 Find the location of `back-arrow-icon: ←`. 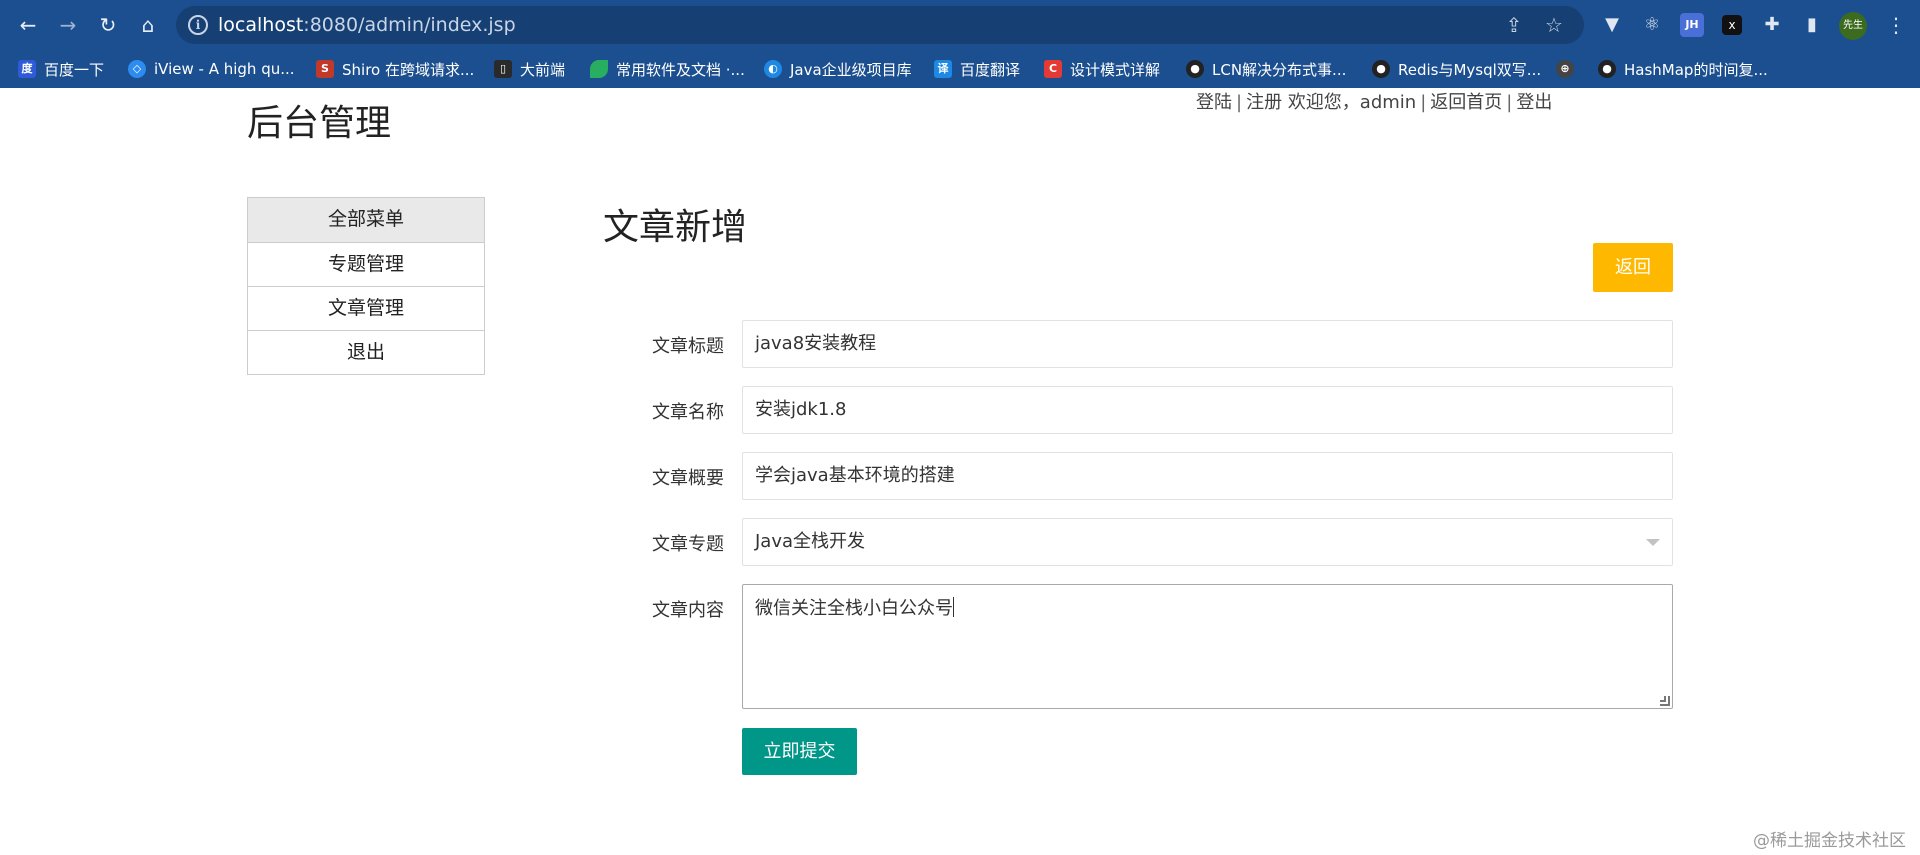

back-arrow-icon: ← is located at coordinates (28, 25).